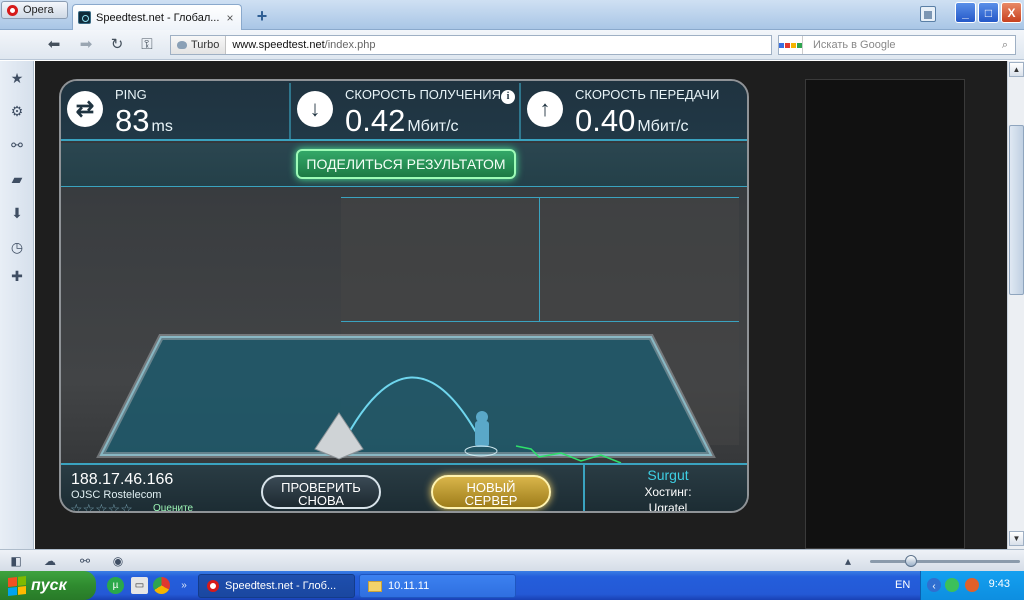  Describe the element at coordinates (262, 16) in the screenshot. I see `new-tab-button: +` at that location.